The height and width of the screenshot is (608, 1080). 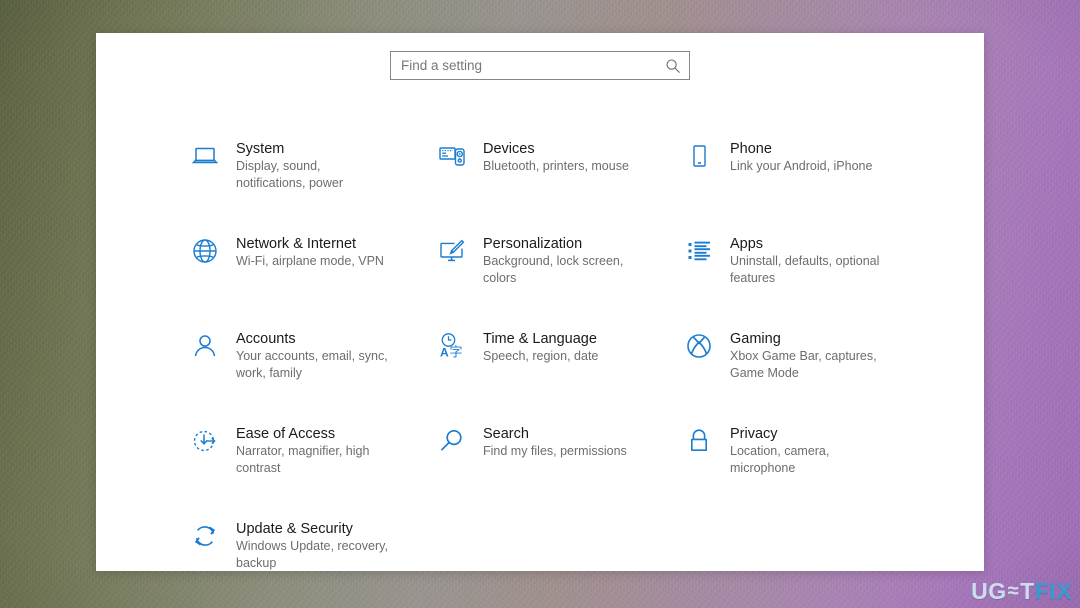 I want to click on tile-title: Time & Language, so click(x=540, y=339).